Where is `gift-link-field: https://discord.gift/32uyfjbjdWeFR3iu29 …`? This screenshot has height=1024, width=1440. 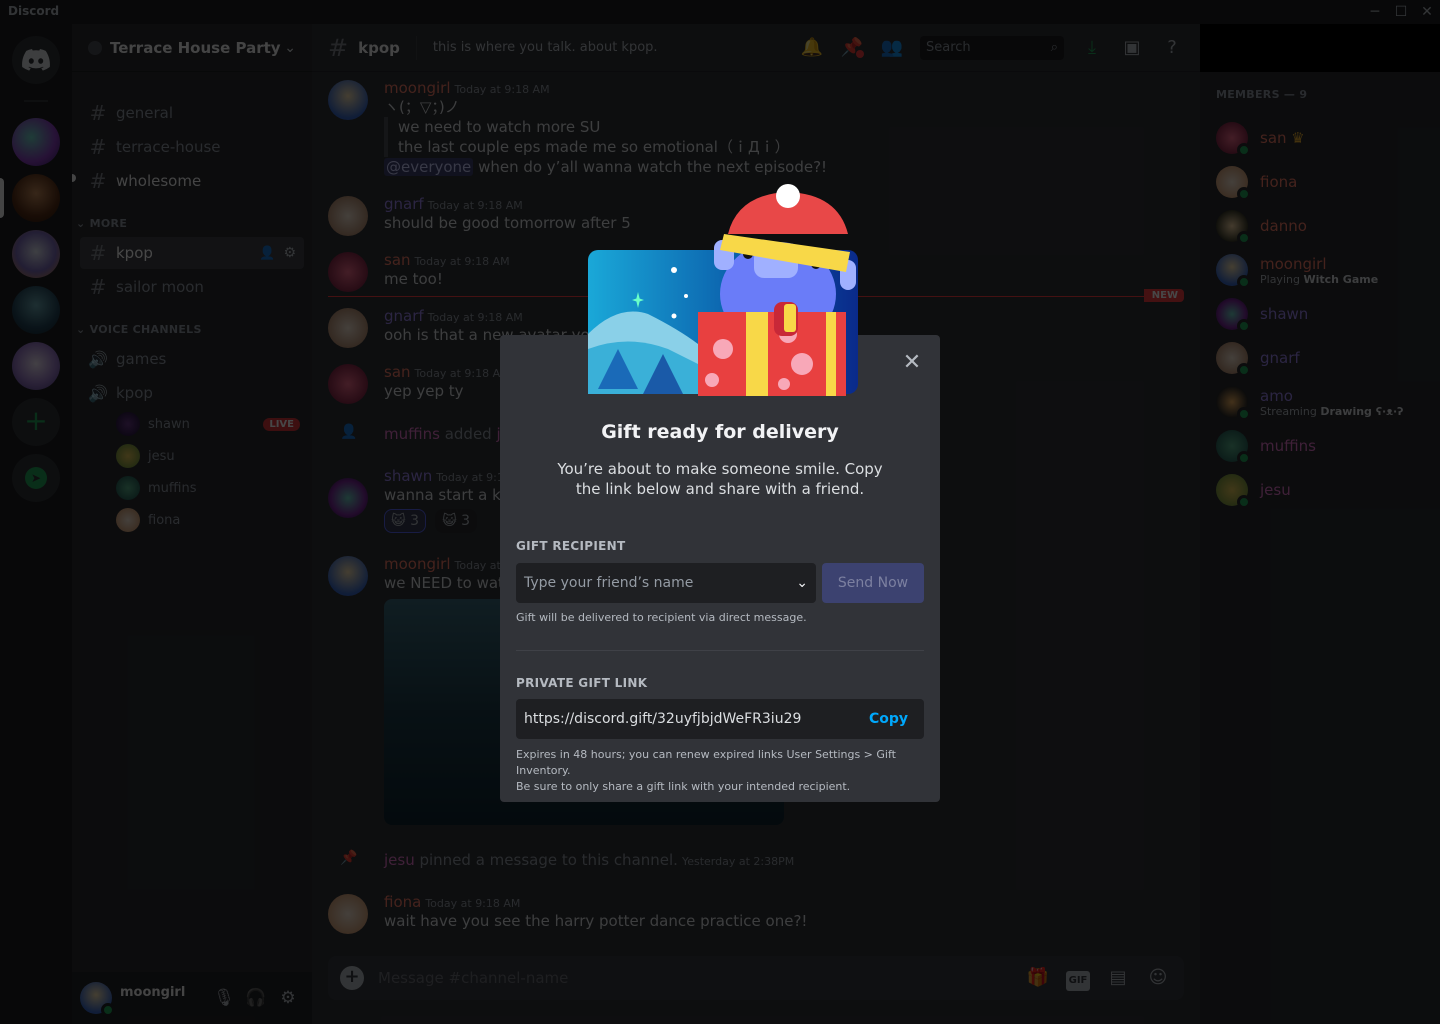 gift-link-field: https://discord.gift/32uyfjbjdWeFR3iu29 … is located at coordinates (720, 719).